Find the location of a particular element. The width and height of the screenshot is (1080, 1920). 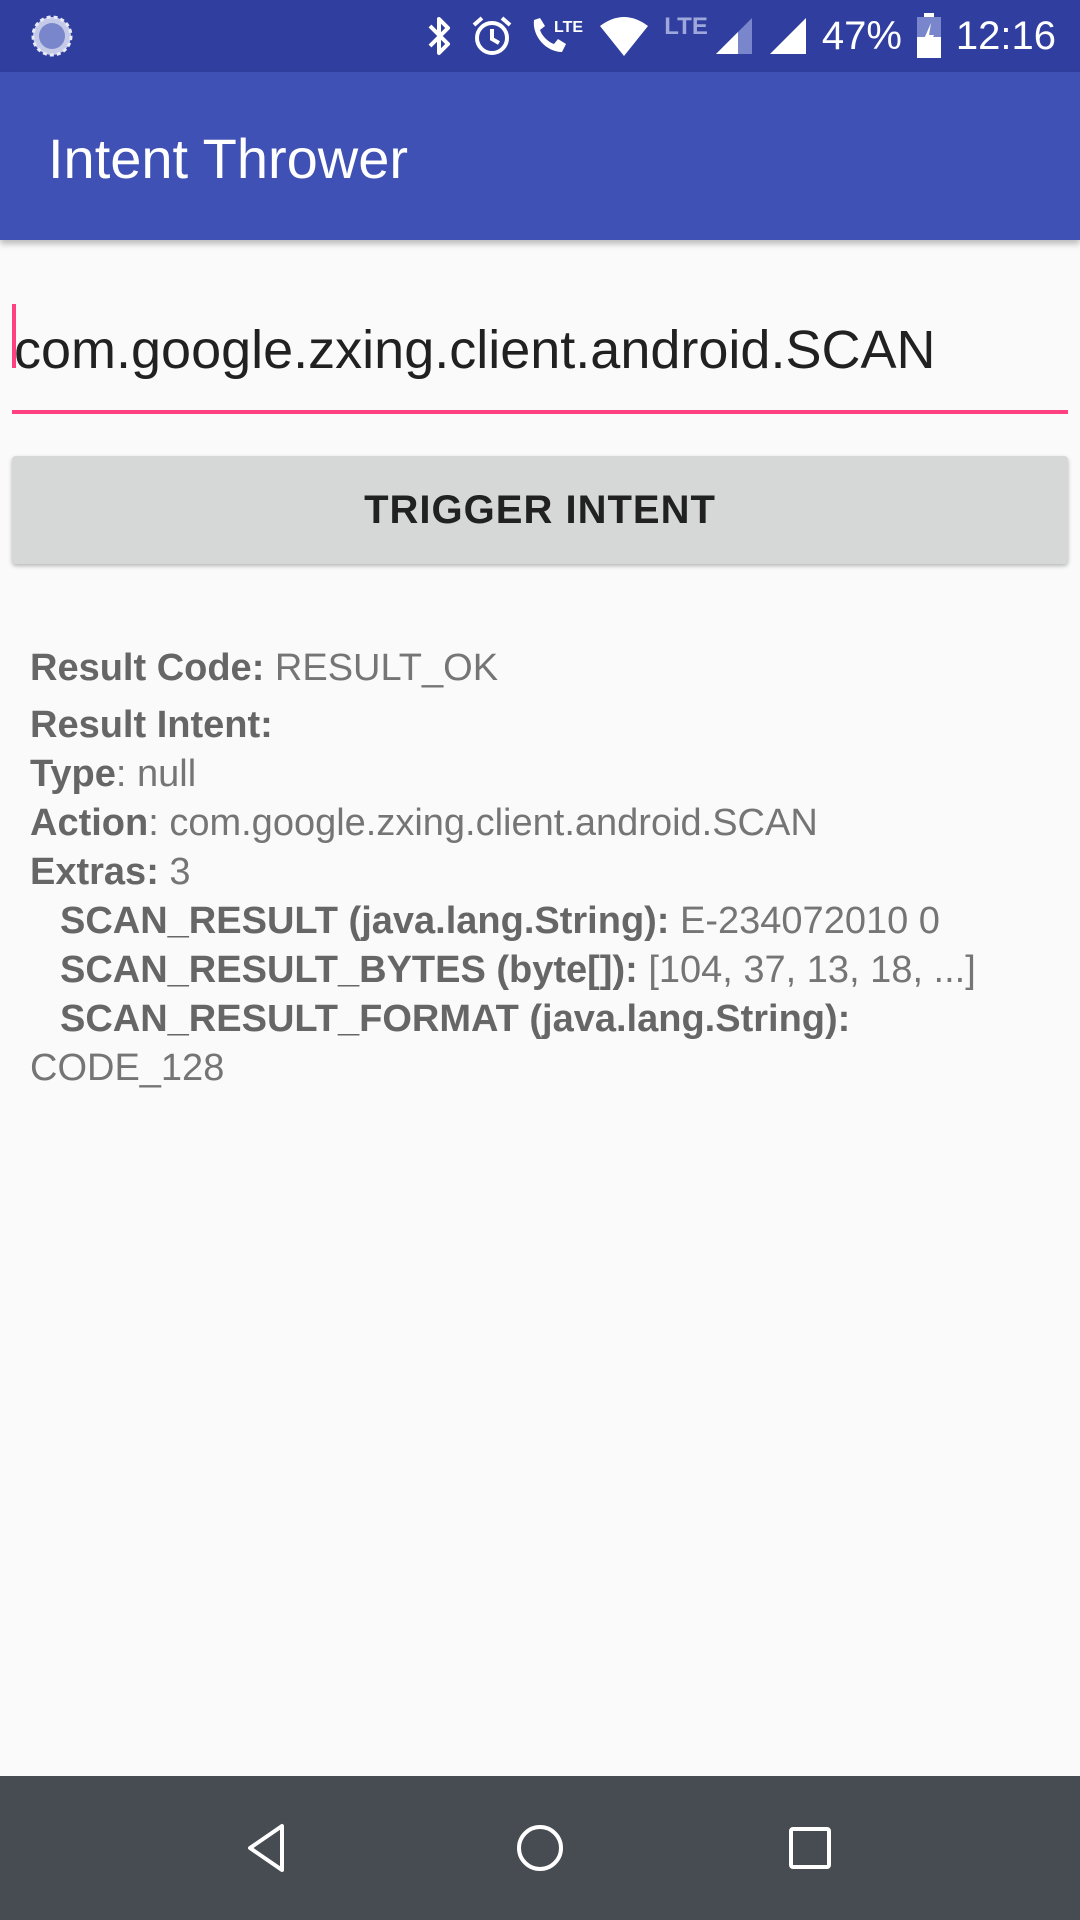

result-intent-line: Result Intent: is located at coordinates (545, 725).